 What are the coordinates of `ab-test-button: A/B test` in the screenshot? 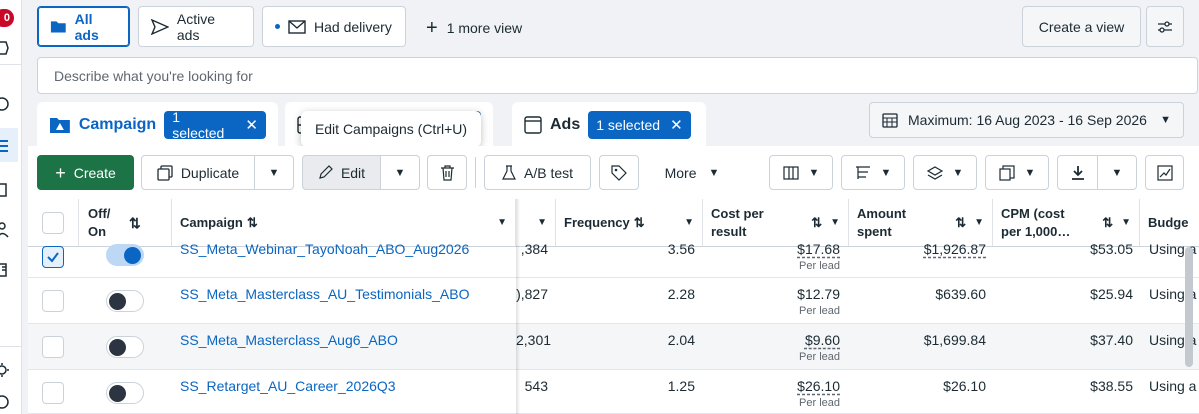 It's located at (537, 172).